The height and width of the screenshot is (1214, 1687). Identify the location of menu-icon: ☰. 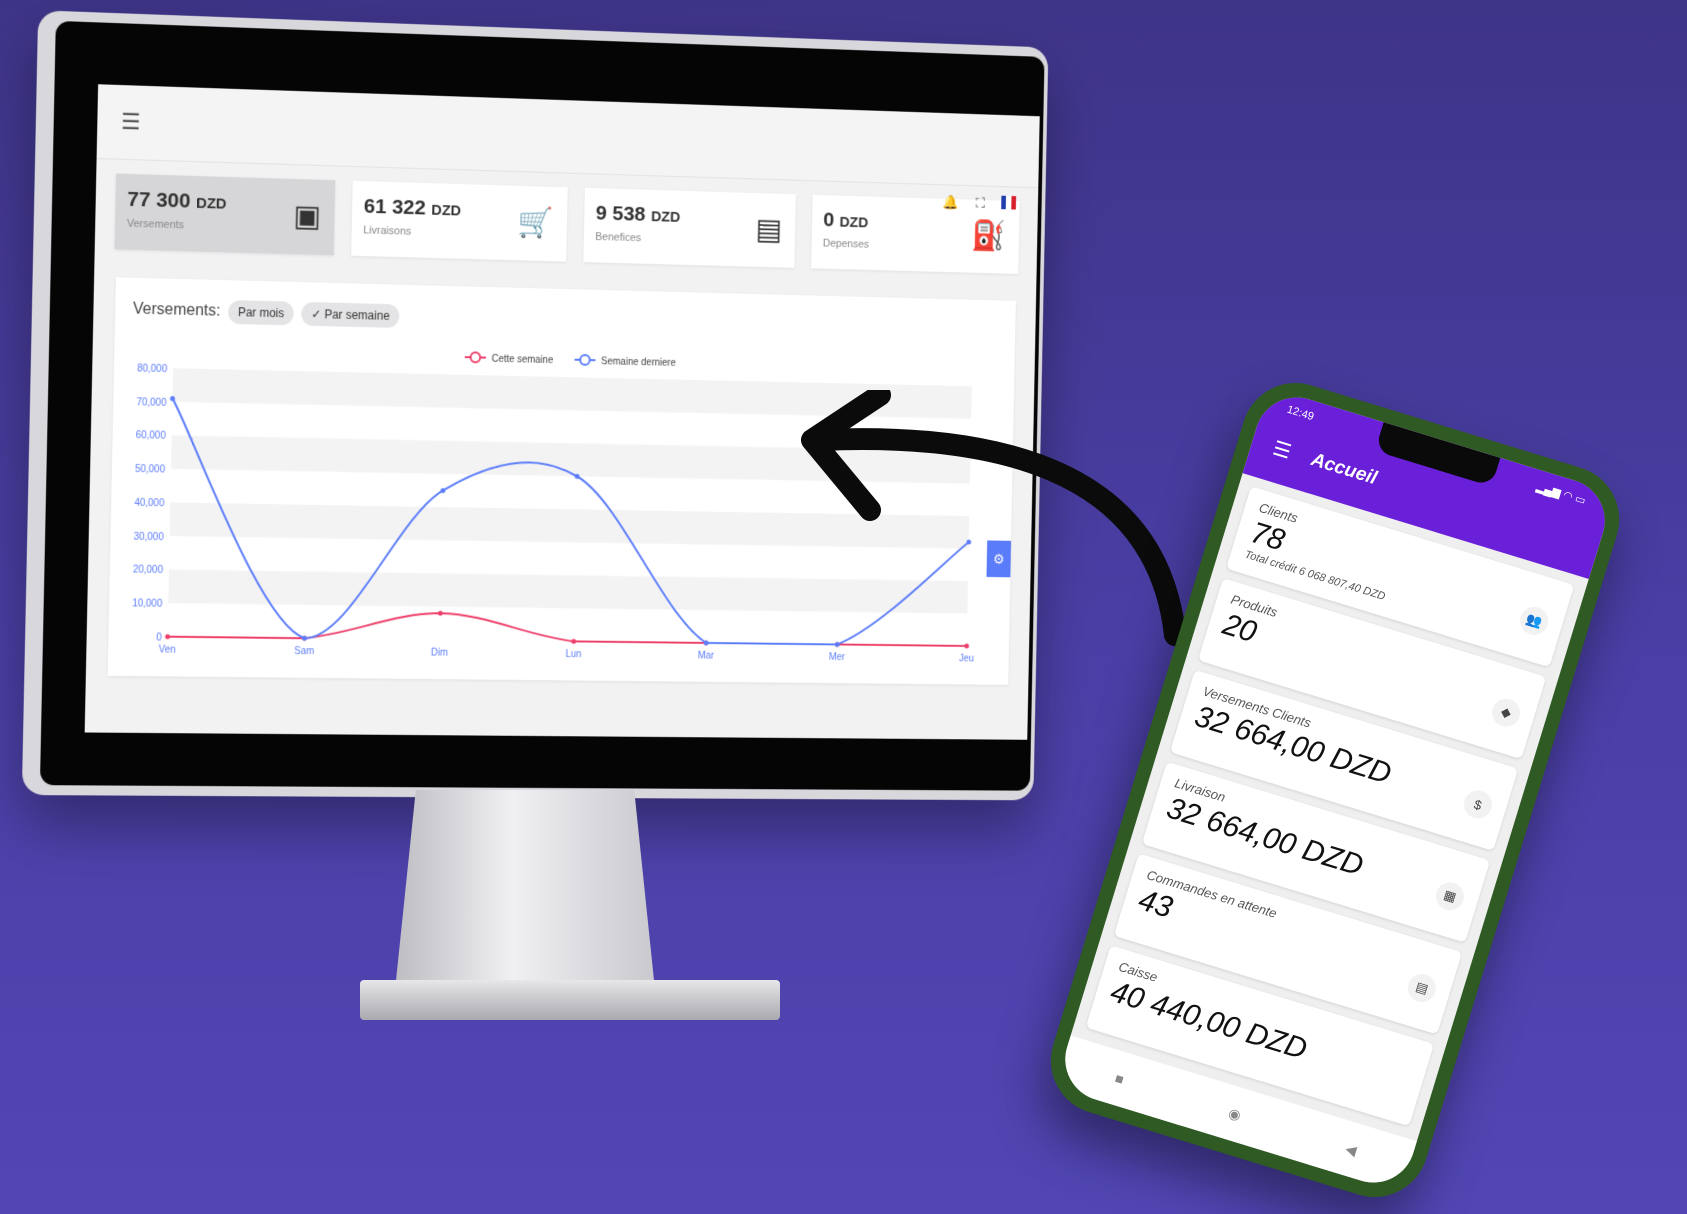
(131, 122).